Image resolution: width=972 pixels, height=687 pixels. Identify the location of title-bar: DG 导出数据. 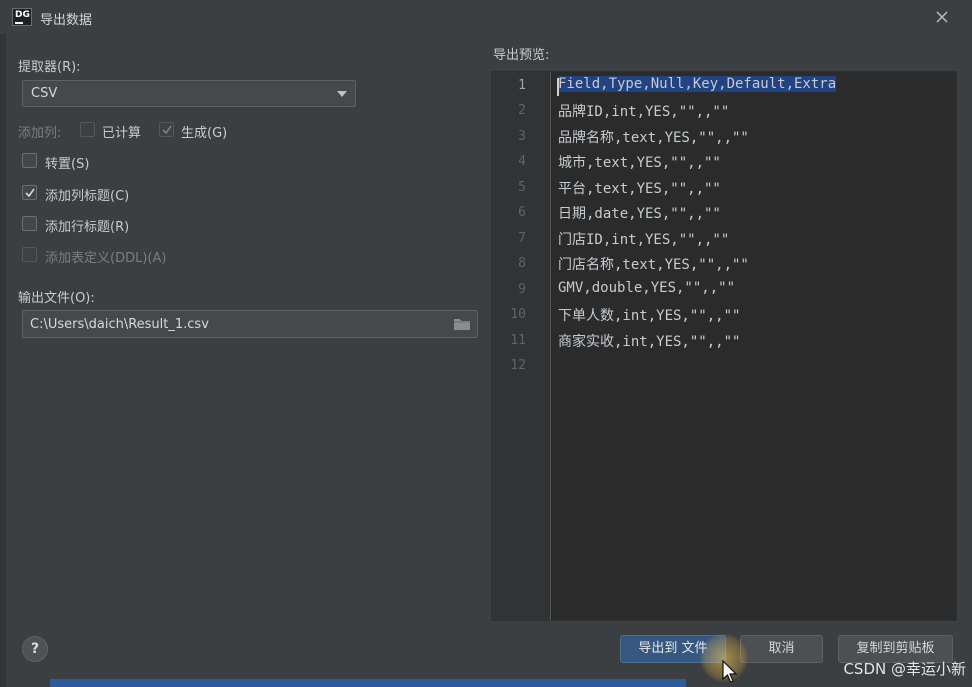
(486, 17).